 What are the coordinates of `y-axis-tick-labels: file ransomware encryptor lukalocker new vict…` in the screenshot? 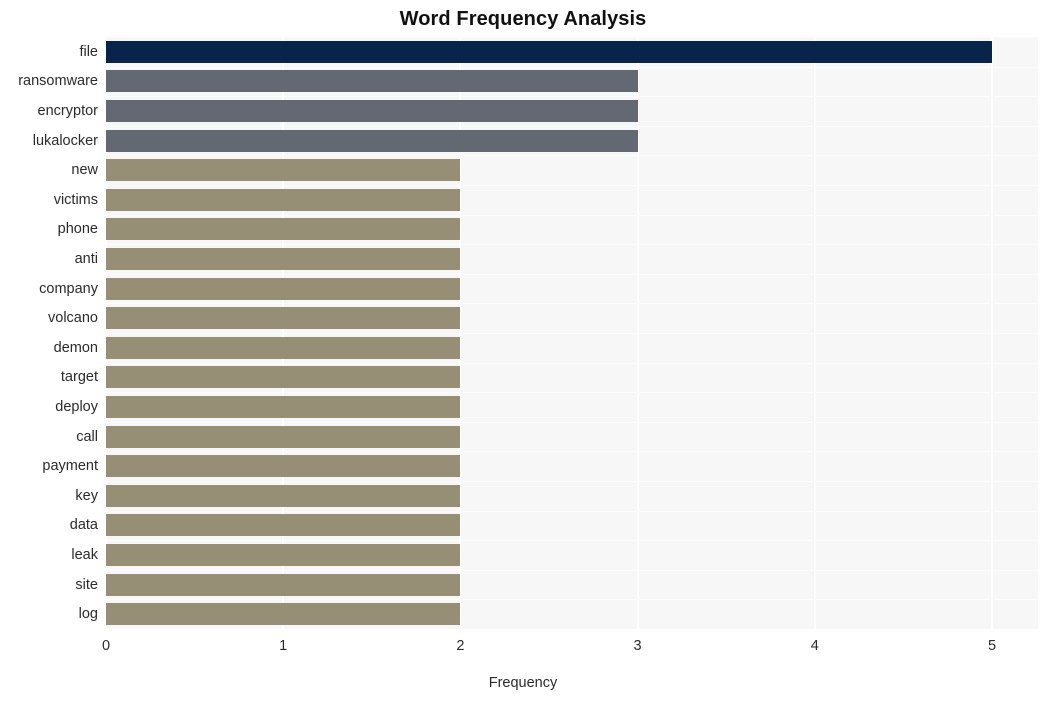 It's located at (49, 333).